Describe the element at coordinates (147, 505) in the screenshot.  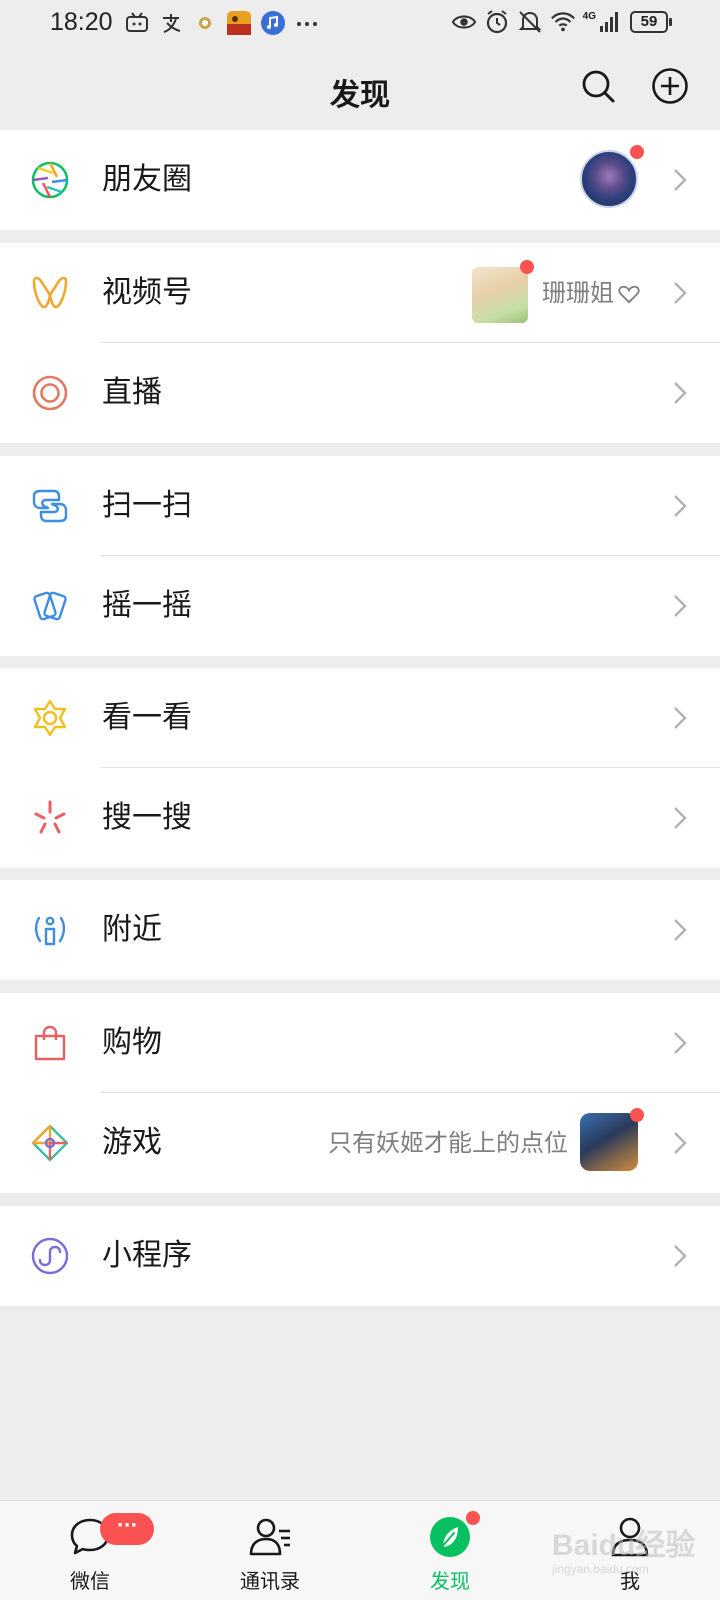
I see `menu-item-label: 扫一扫` at that location.